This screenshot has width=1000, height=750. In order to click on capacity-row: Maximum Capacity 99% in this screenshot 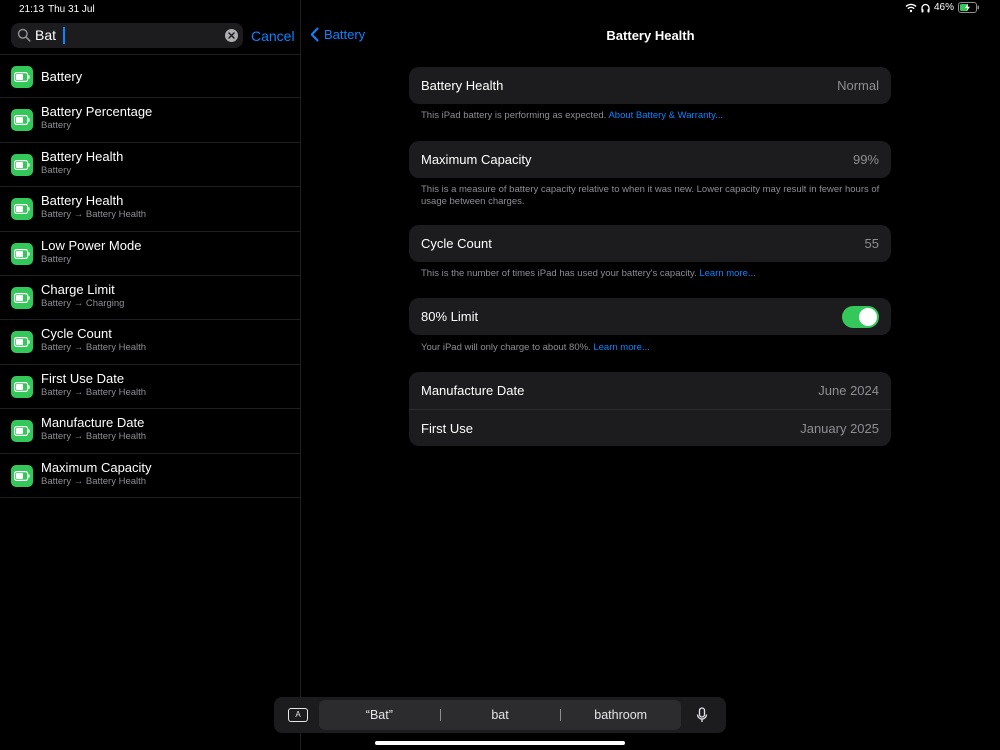, I will do `click(650, 159)`.